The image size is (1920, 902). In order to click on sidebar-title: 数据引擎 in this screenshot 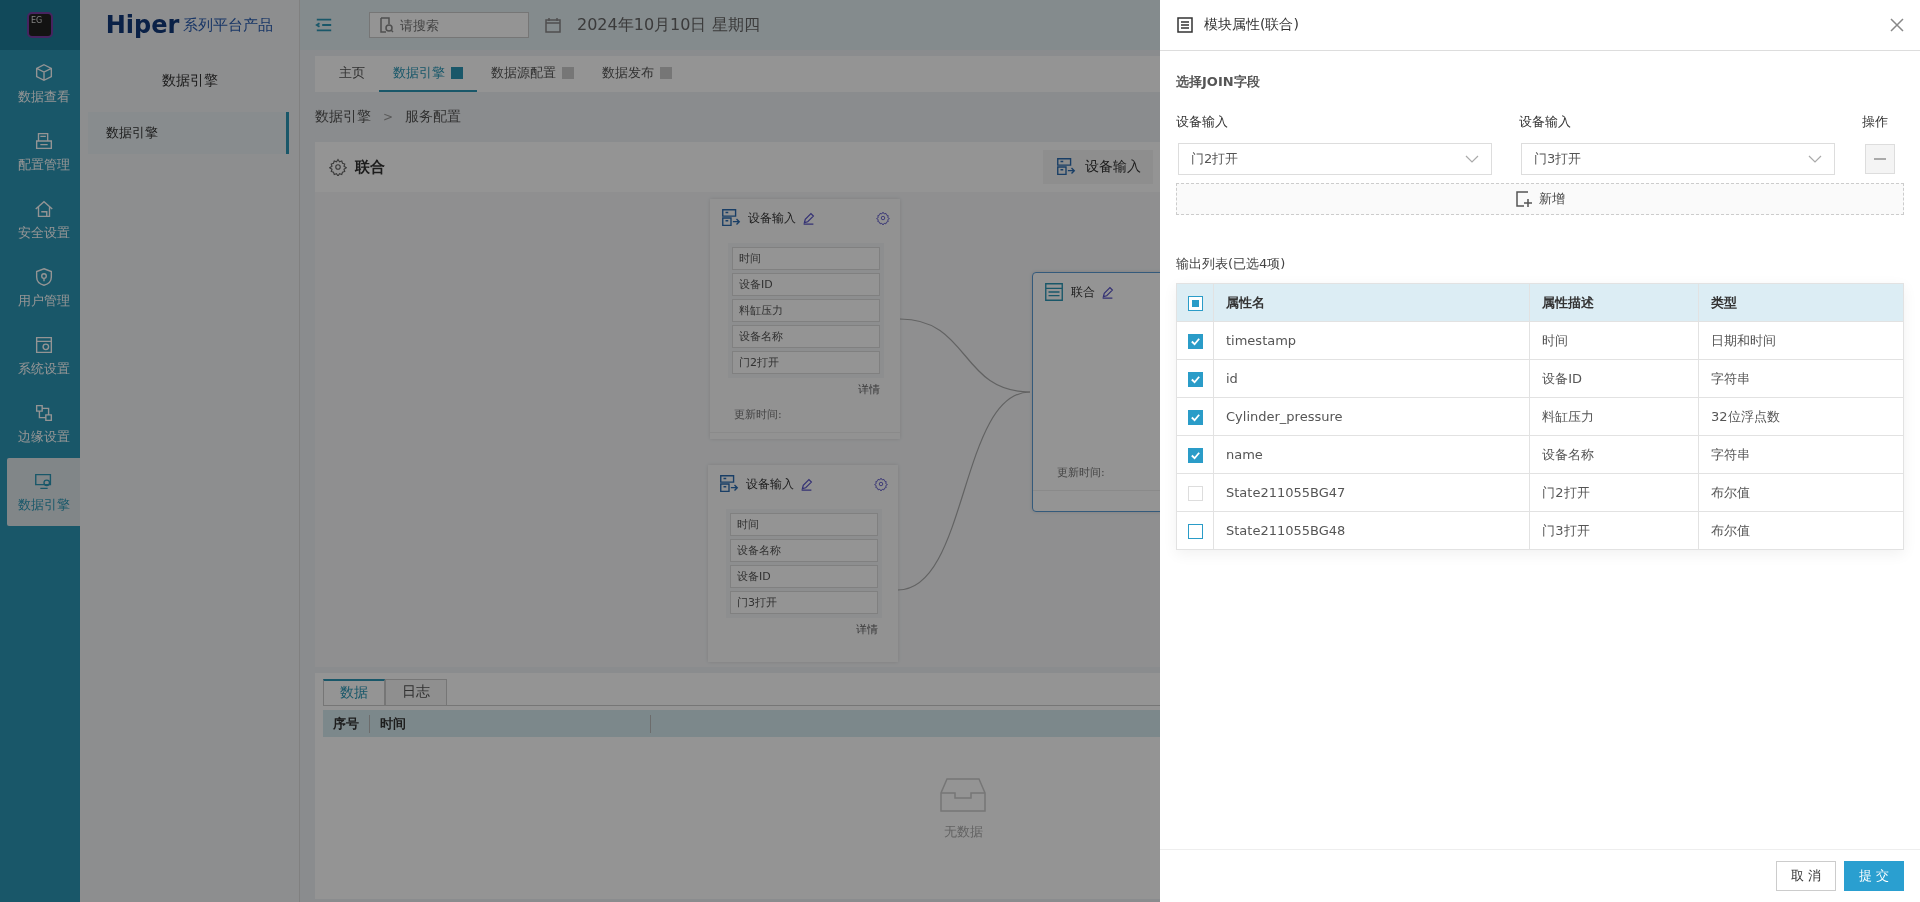, I will do `click(189, 80)`.